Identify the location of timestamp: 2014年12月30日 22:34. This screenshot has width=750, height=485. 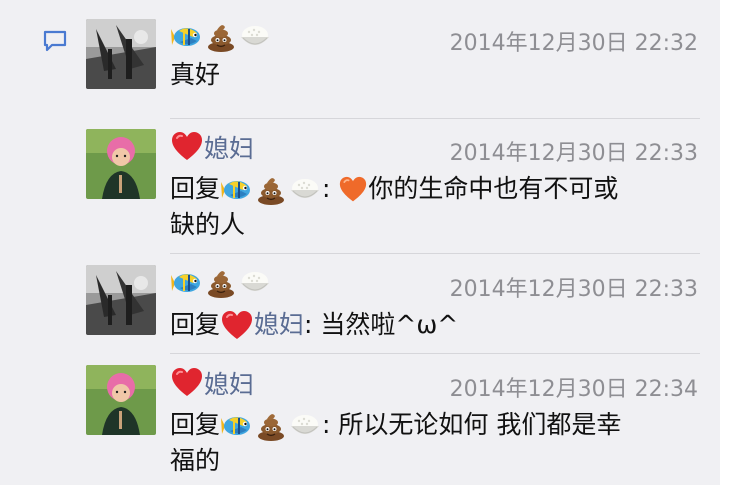
(573, 389).